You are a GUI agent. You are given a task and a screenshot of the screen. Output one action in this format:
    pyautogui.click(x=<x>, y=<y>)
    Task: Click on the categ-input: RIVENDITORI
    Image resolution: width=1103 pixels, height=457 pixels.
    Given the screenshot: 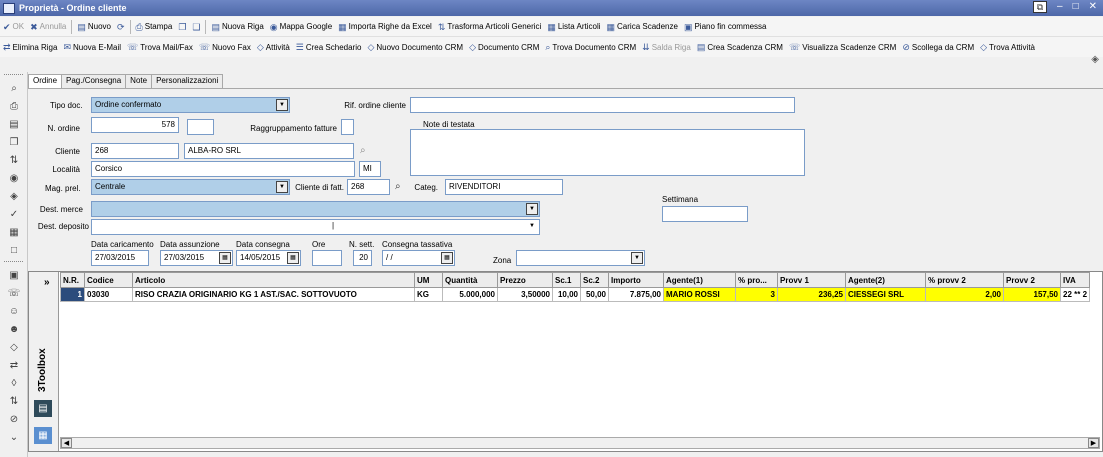 What is the action you would take?
    pyautogui.click(x=504, y=187)
    